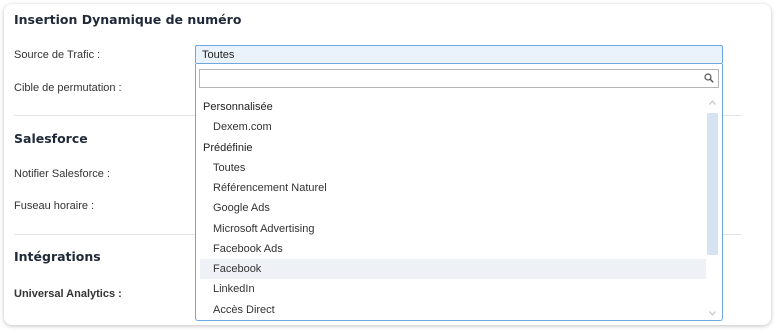 The height and width of the screenshot is (333, 778). Describe the element at coordinates (238, 107) in the screenshot. I see `option-group-label: Personnalisée` at that location.